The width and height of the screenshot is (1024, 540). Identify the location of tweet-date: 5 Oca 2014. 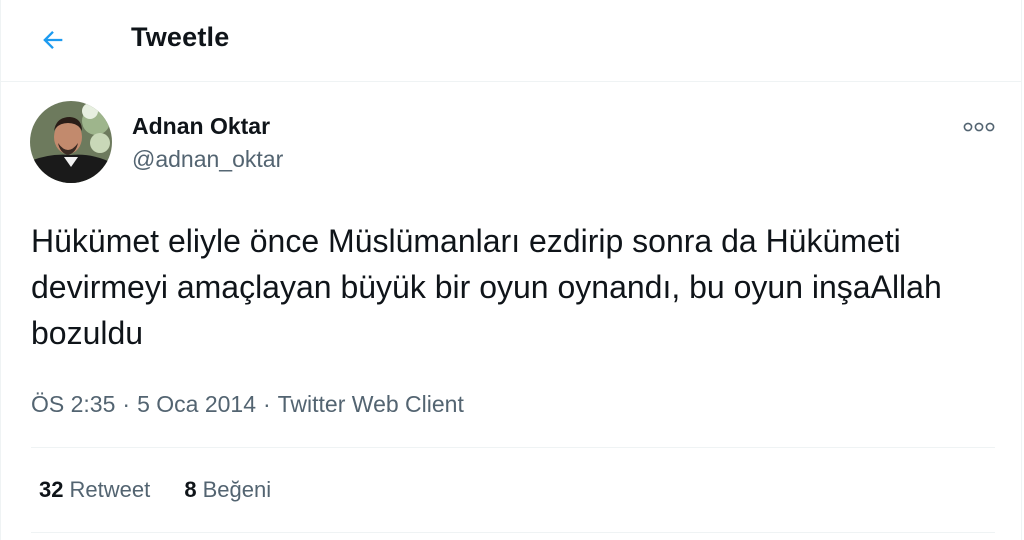
(196, 404).